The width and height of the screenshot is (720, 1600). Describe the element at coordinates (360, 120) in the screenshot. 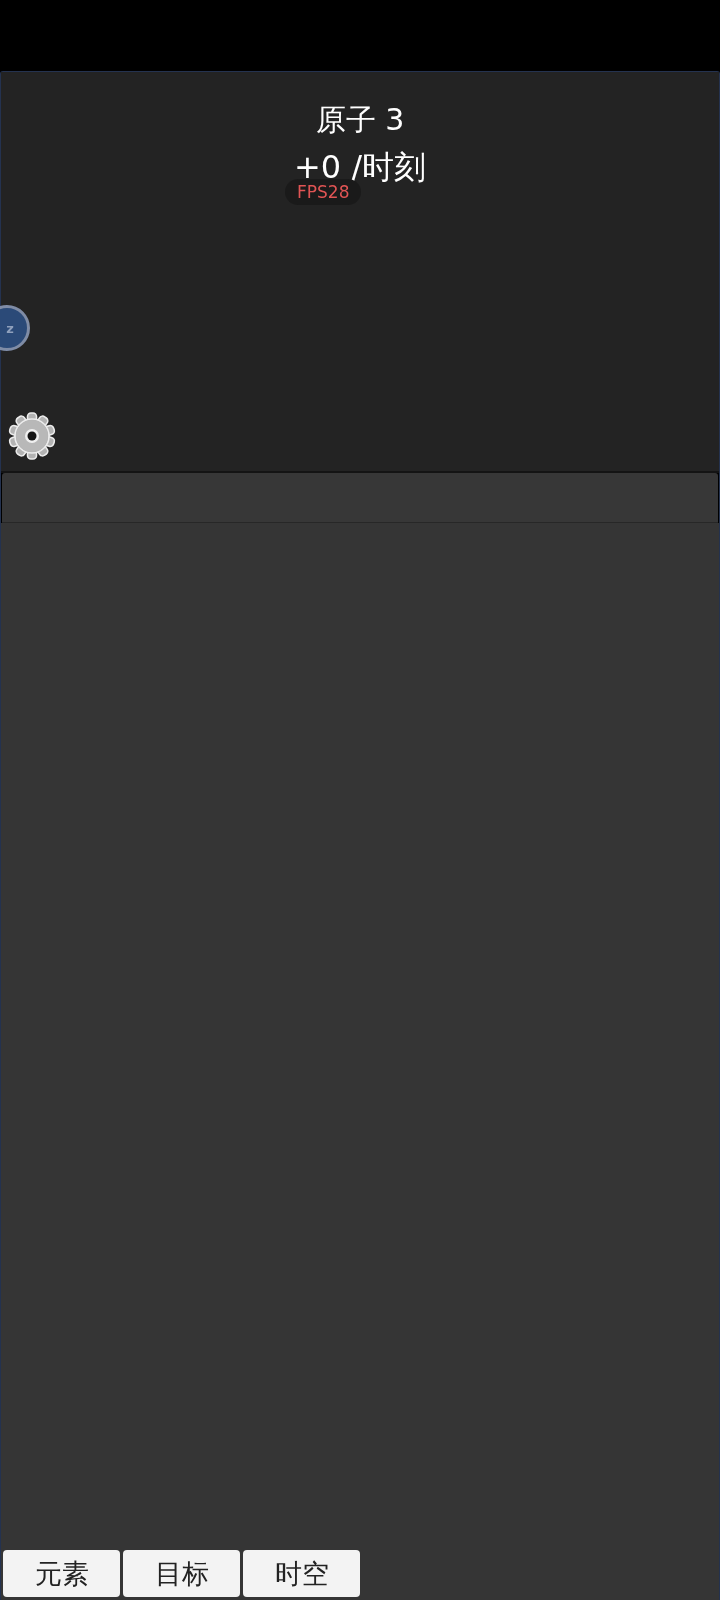

I see `atom-count: 原子 3` at that location.